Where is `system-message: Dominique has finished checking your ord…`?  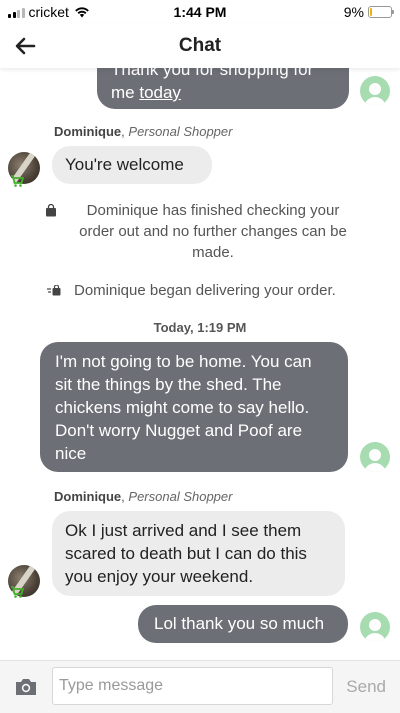 system-message: Dominique has finished checking your ord… is located at coordinates (200, 231).